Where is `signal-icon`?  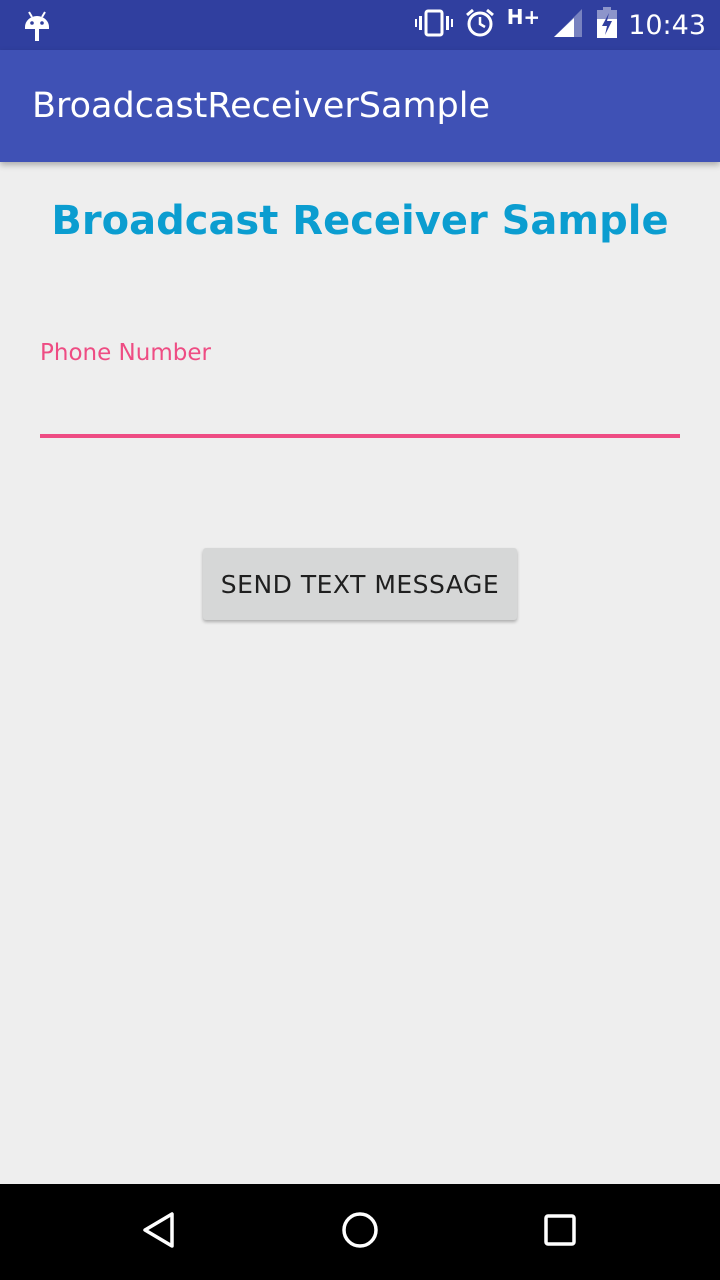
signal-icon is located at coordinates (568, 25).